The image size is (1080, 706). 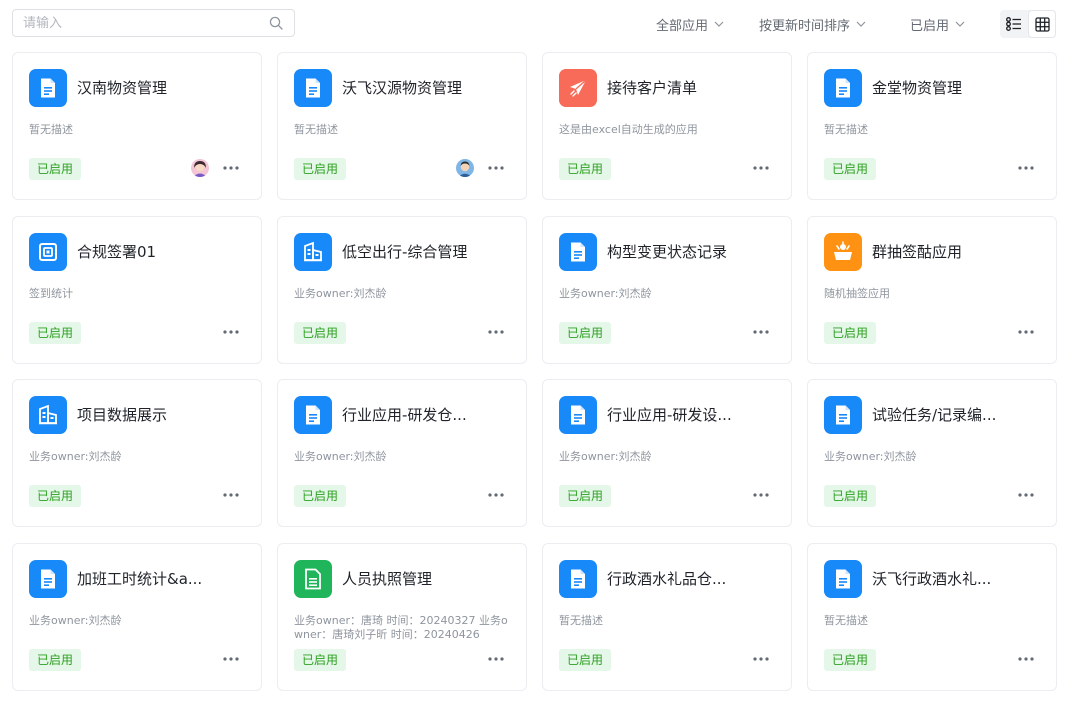 What do you see at coordinates (117, 251) in the screenshot?
I see `app-name: 合规签署01` at bounding box center [117, 251].